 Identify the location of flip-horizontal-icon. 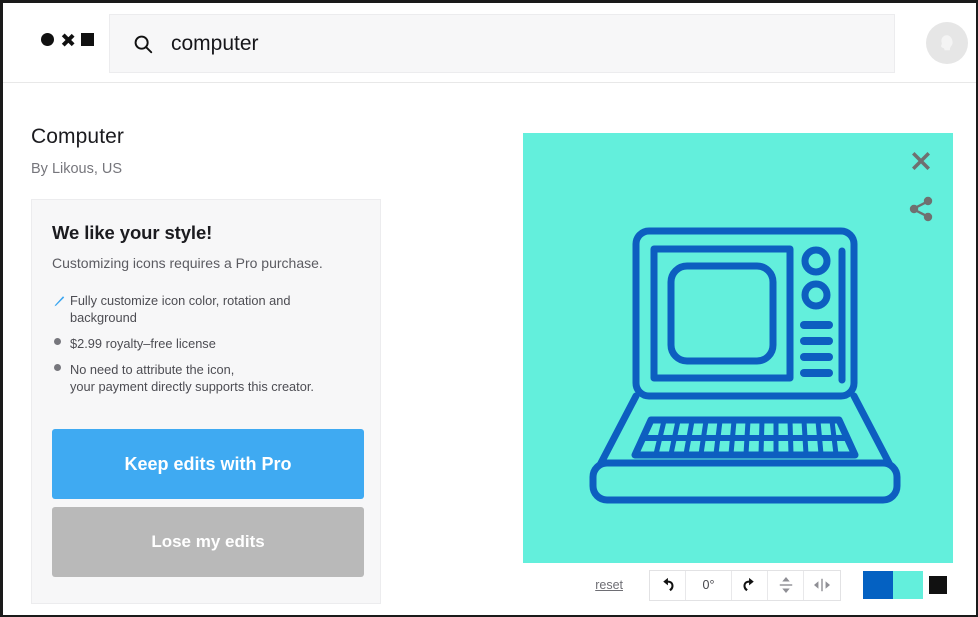
(822, 585).